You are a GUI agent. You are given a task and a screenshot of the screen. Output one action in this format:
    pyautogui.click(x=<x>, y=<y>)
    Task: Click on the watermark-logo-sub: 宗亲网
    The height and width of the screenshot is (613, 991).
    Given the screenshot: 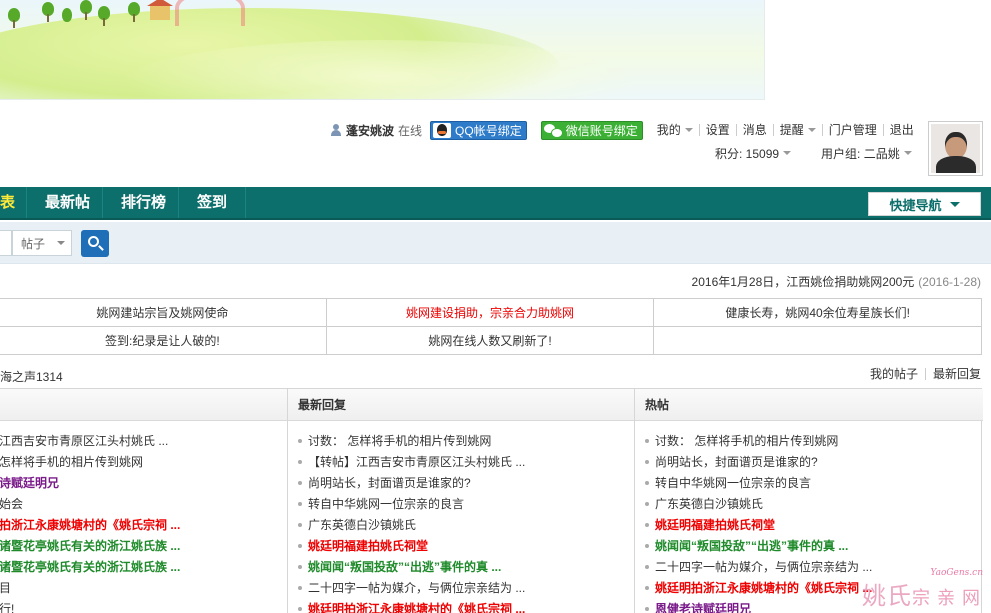 What is the action you would take?
    pyautogui.click(x=949, y=598)
    